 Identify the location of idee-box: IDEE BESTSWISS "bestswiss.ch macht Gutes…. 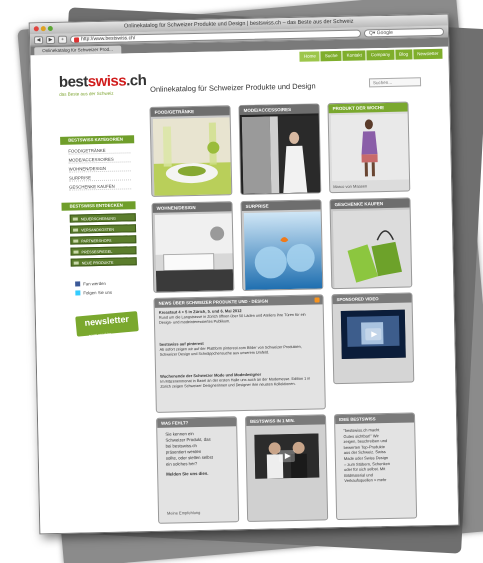
(375, 466).